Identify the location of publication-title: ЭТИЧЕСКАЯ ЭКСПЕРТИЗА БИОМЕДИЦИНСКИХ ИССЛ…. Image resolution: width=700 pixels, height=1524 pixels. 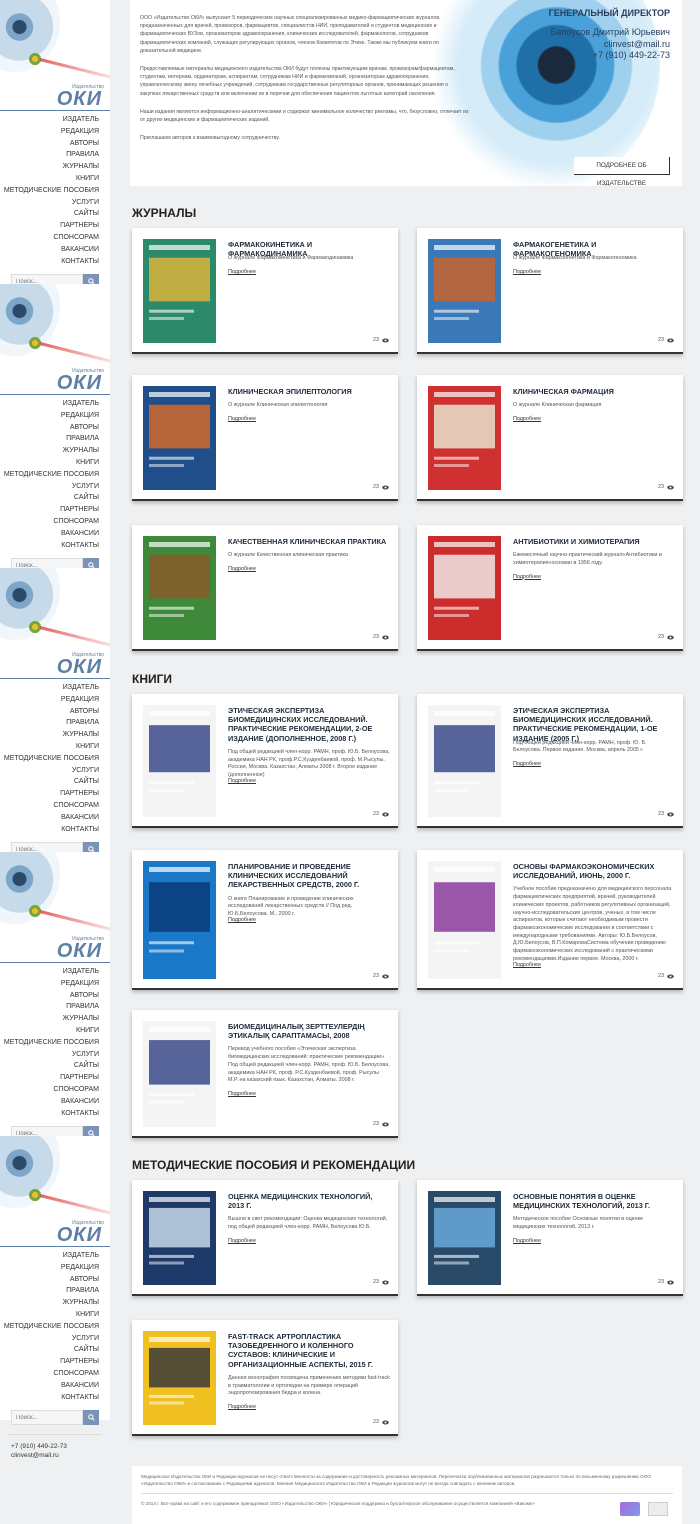
(594, 724).